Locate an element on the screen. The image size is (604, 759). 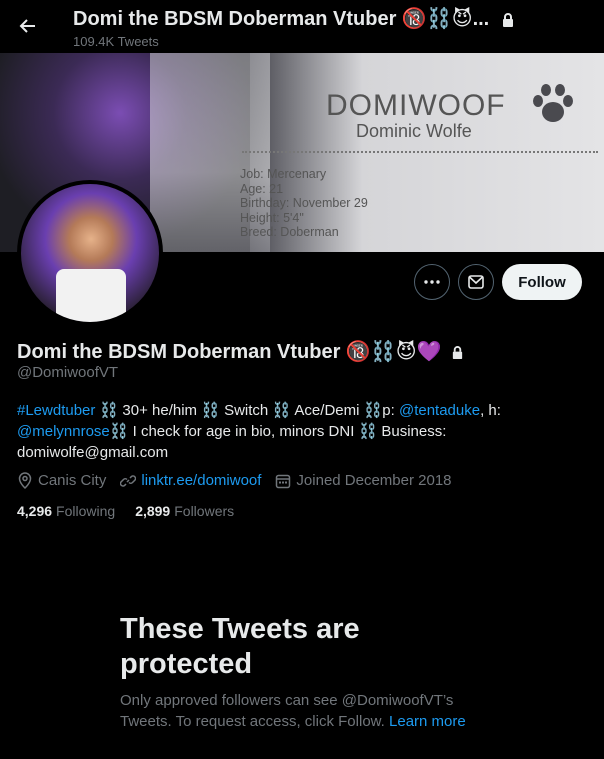
bio-text-1: ⛓️ 30+ he/him ⛓️ Switch ⛓️ Ace/Demi ⛓️p: is located at coordinates (247, 410).